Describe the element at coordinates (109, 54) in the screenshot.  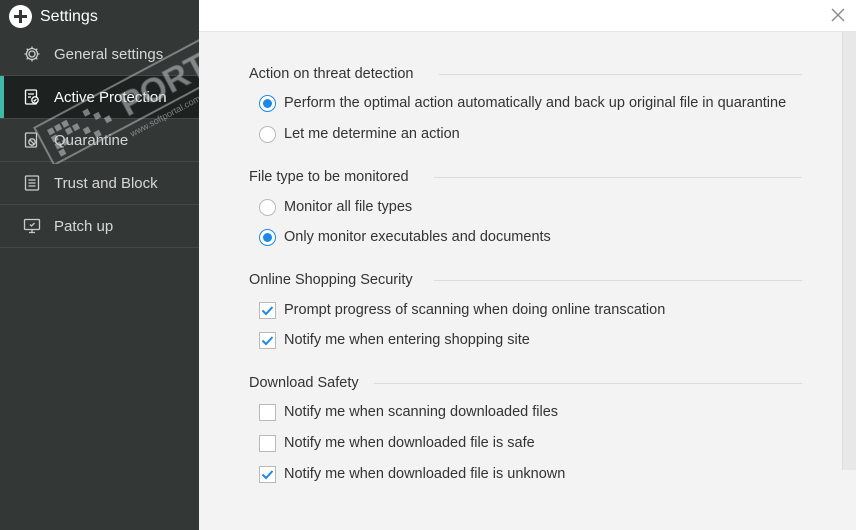
I see `sidebar-item-label: General settings` at that location.